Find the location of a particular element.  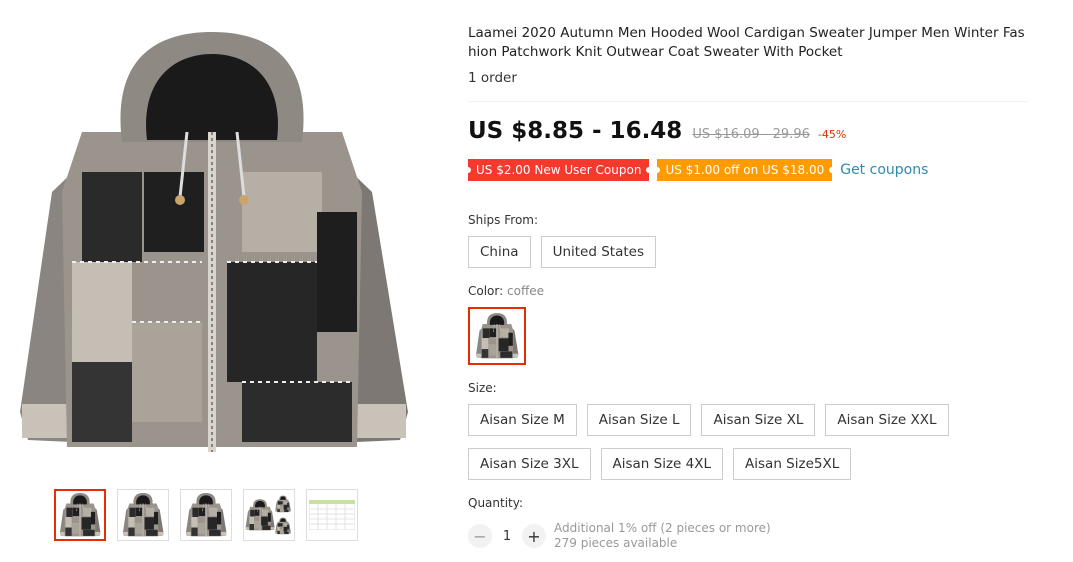

current-price: US $8.85 - 16.48 is located at coordinates (575, 131).